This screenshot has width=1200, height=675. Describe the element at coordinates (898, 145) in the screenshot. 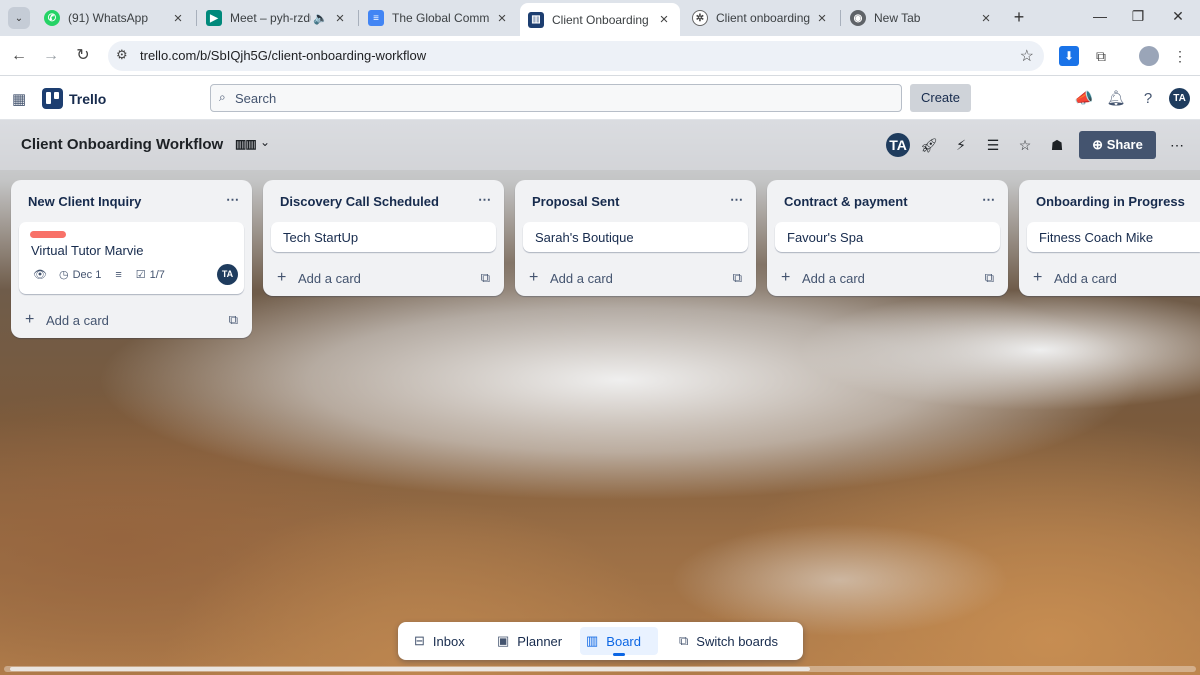

I see `board-member-avatar: TA` at that location.